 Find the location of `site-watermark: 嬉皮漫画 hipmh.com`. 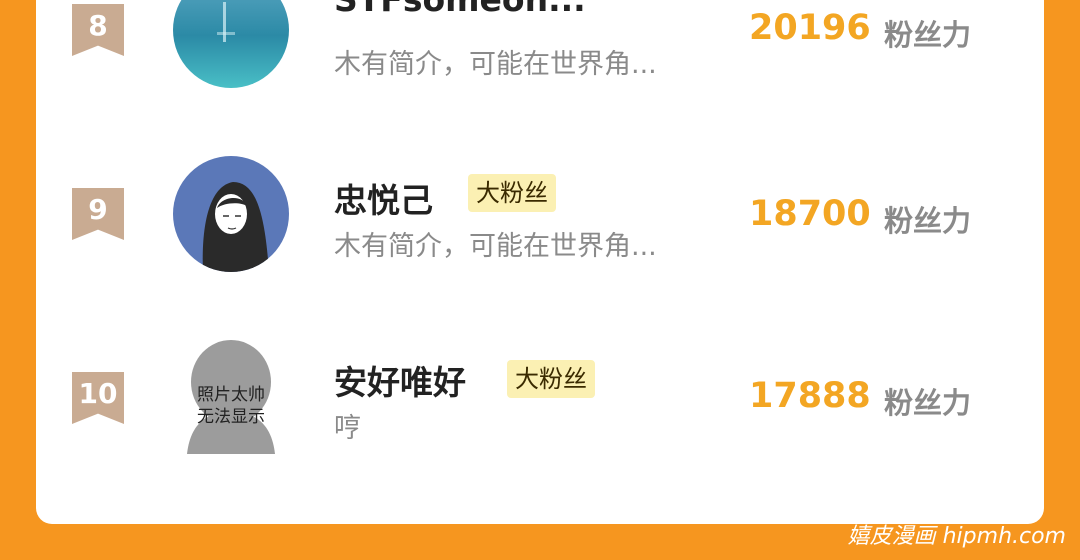

site-watermark: 嬉皮漫画 hipmh.com is located at coordinates (956, 536).